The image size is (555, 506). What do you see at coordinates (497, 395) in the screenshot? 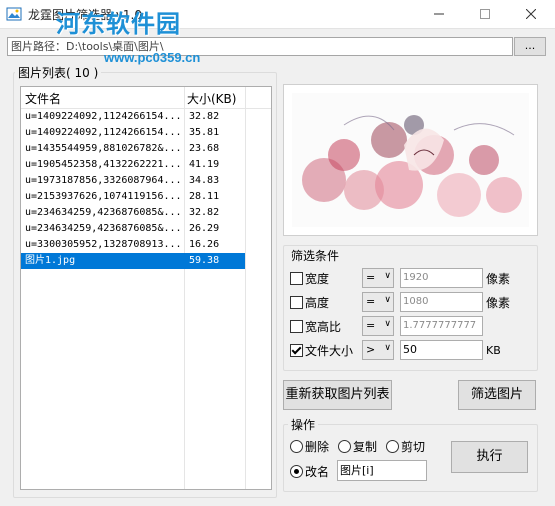
I see `filter-images-button: 筛选图片` at bounding box center [497, 395].